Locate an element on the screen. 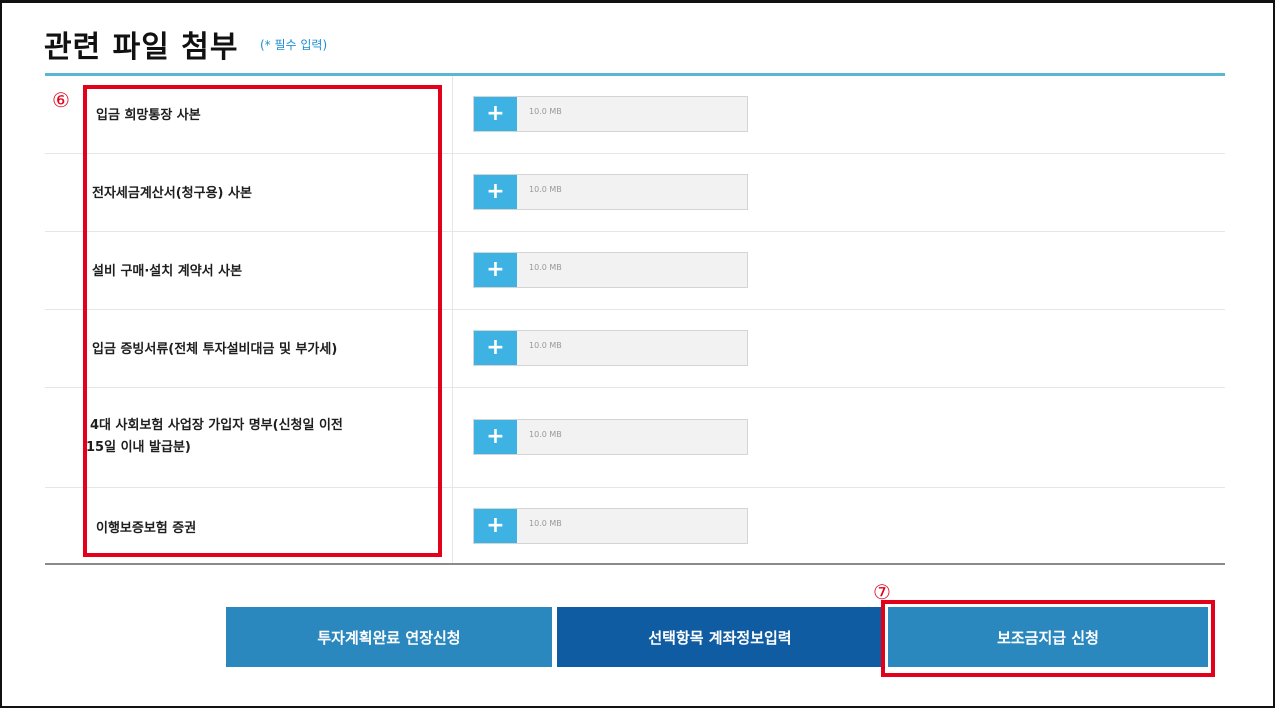  extension-request-button: 투자계획완료 연장신청 is located at coordinates (389, 637).